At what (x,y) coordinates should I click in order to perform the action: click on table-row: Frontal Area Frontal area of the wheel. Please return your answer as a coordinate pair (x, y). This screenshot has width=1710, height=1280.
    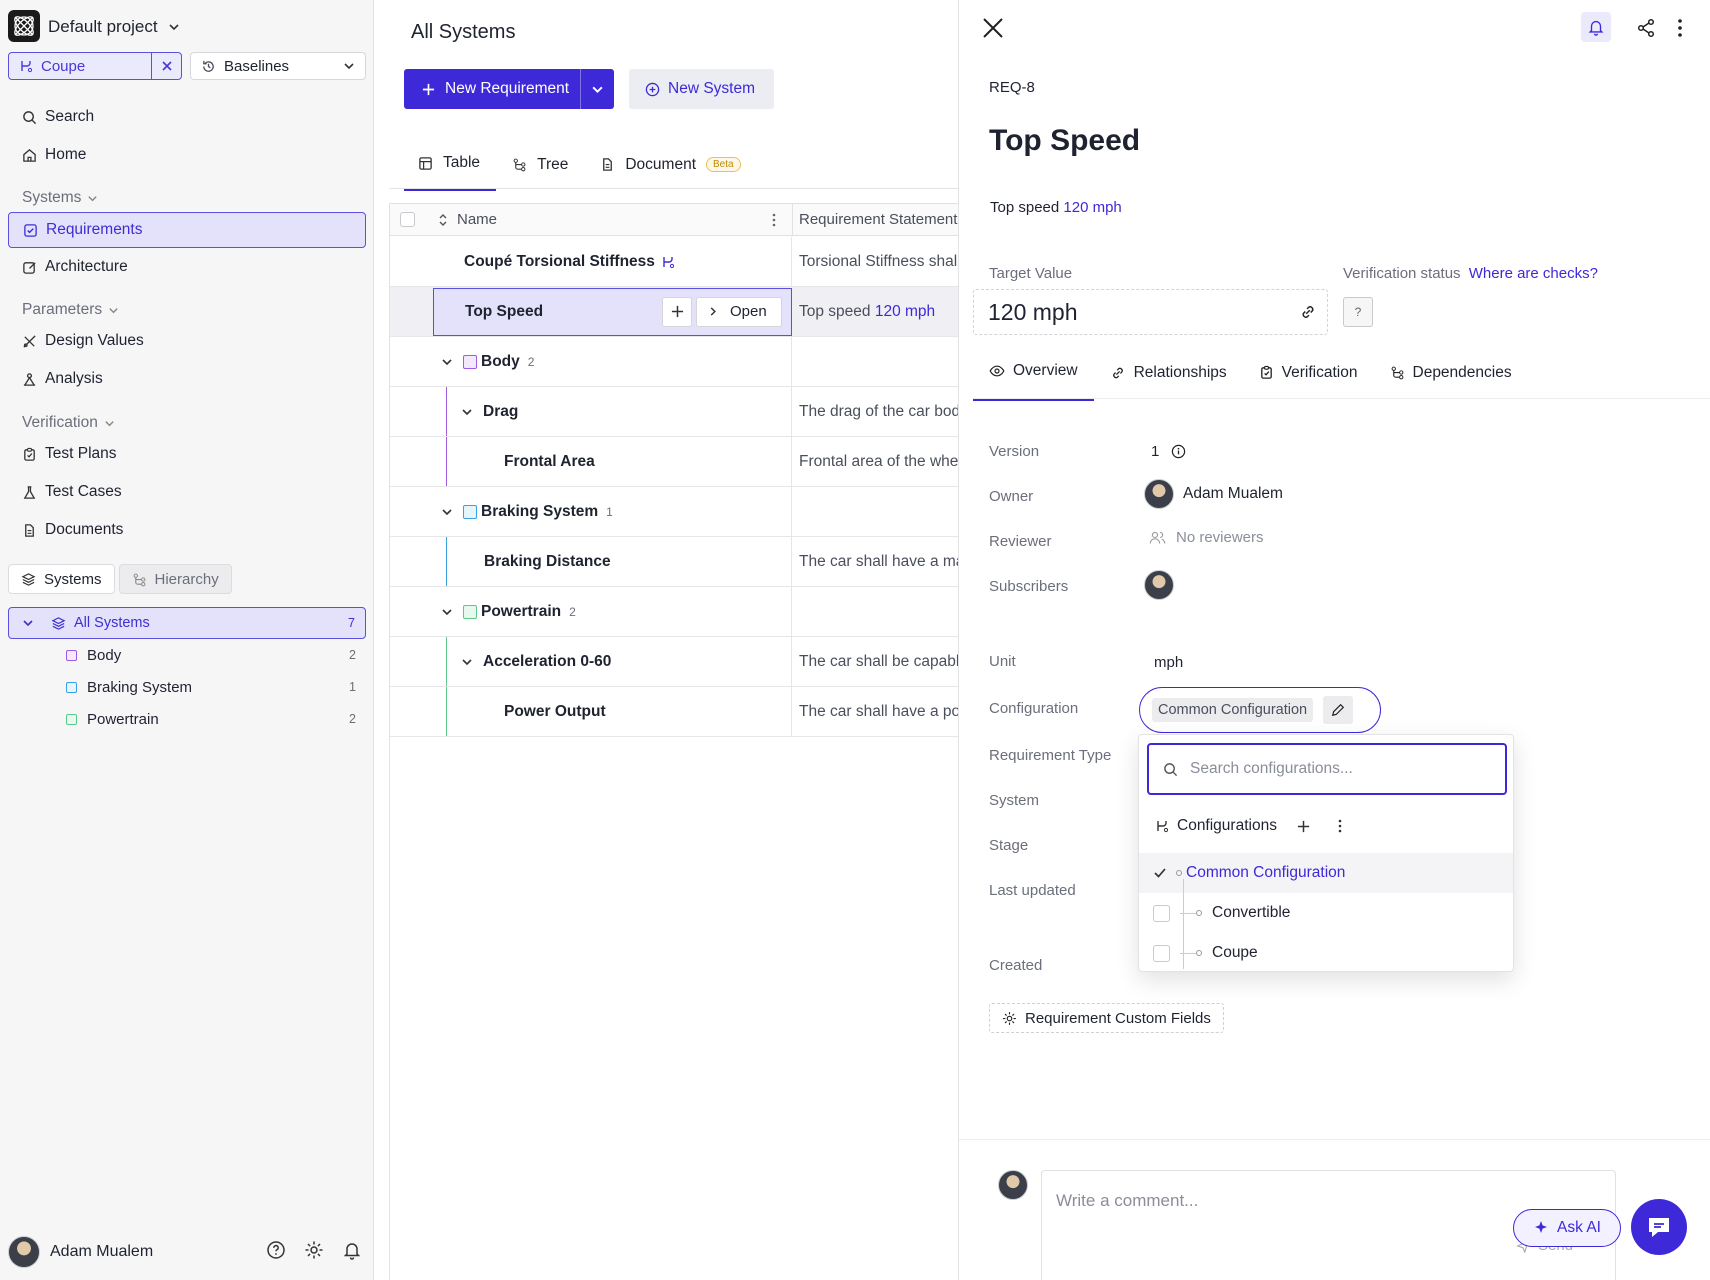
    Looking at the image, I should click on (673, 462).